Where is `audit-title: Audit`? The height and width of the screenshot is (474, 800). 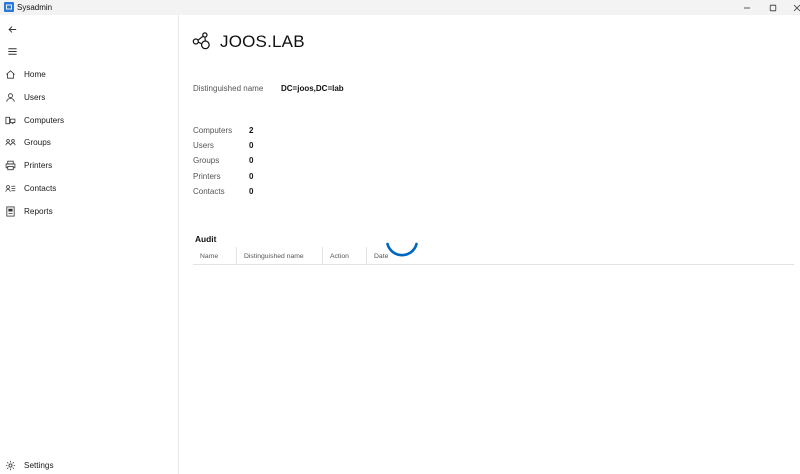
audit-title: Audit is located at coordinates (206, 239).